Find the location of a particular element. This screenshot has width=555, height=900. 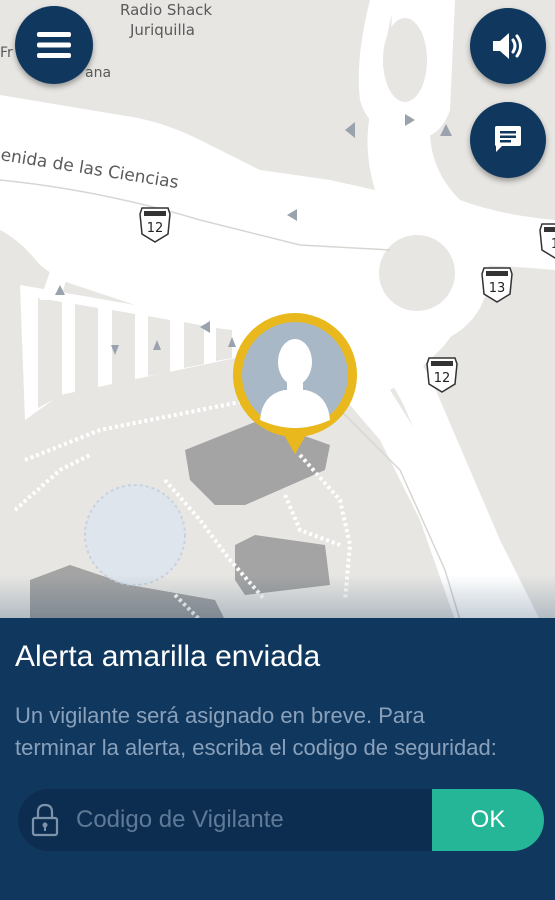

hamburger-menu-icon is located at coordinates (54, 45).